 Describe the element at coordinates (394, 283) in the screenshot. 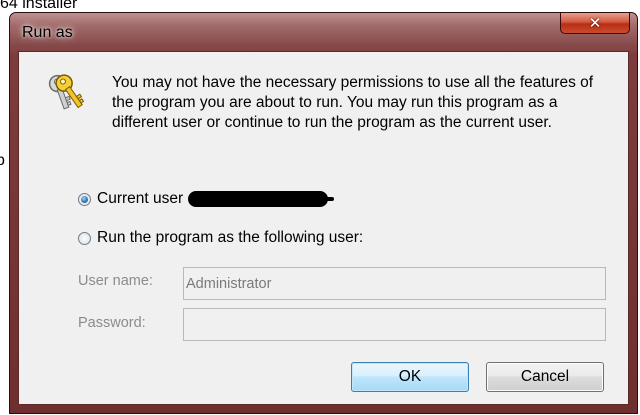

I see `username-field` at that location.